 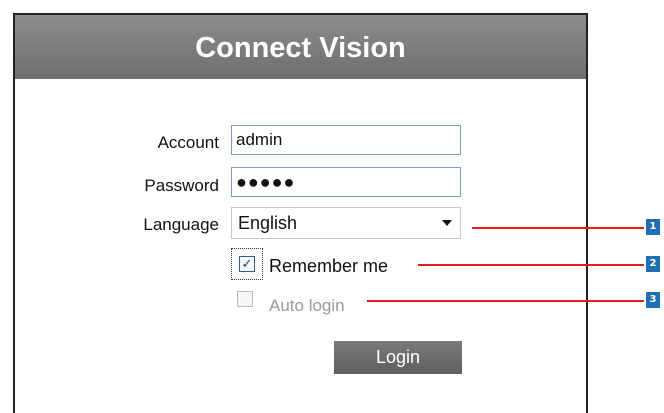 What do you see at coordinates (268, 223) in the screenshot?
I see `language-selected-value: English` at bounding box center [268, 223].